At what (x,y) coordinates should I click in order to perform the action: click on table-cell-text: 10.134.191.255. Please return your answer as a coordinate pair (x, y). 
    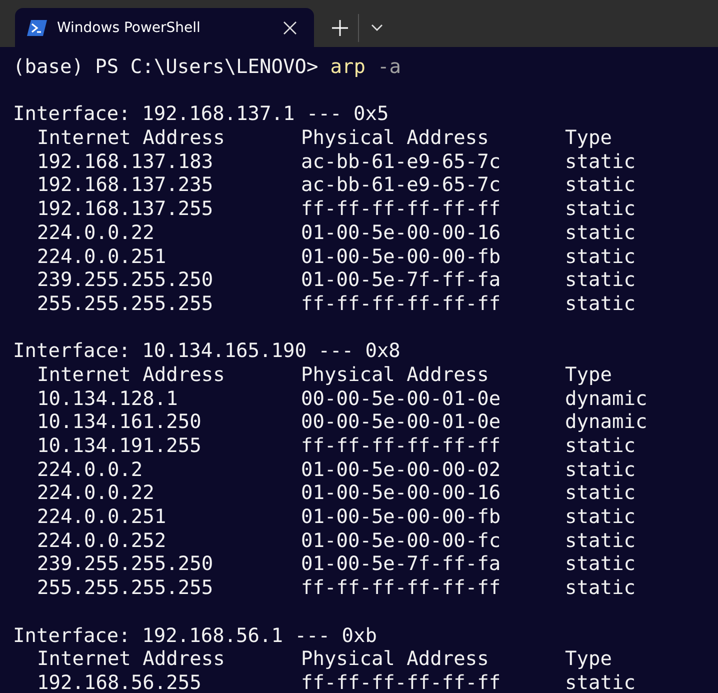
    Looking at the image, I should click on (119, 446).